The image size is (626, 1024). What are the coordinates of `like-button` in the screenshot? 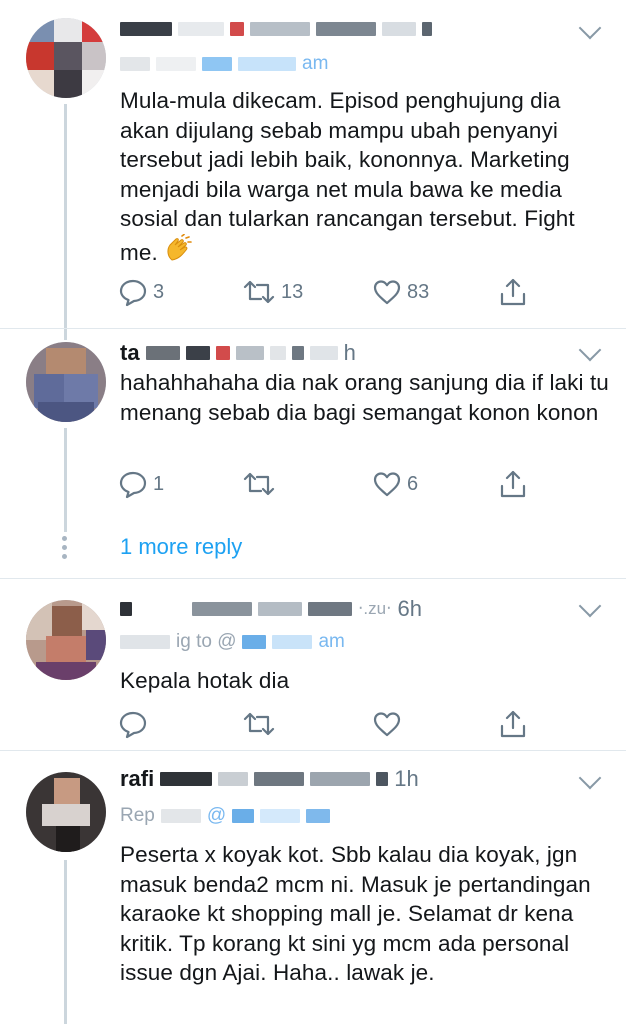 It's located at (389, 724).